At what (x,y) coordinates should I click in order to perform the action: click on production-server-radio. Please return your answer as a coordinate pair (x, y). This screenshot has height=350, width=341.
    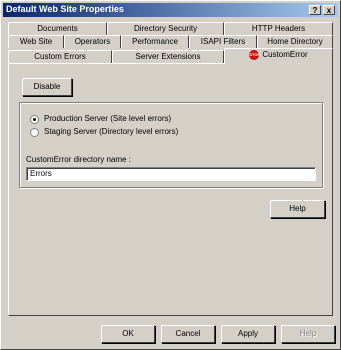
    Looking at the image, I should click on (34, 119).